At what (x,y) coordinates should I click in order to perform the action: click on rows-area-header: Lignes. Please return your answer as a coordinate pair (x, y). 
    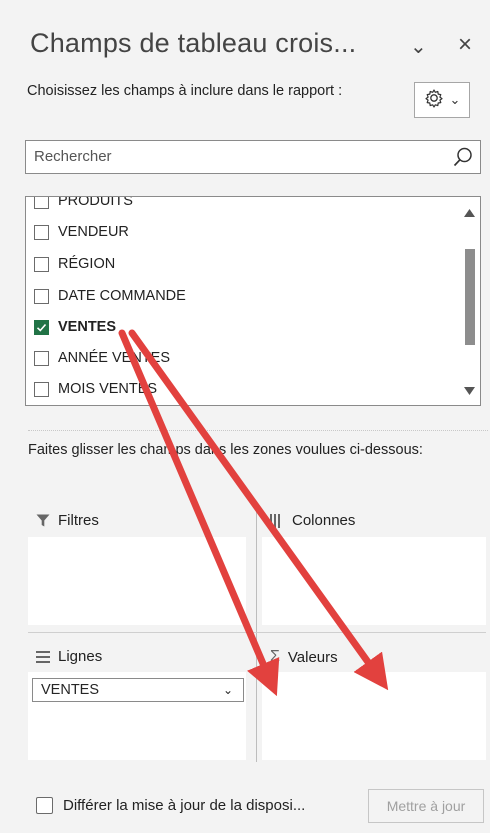
    Looking at the image, I should click on (69, 656).